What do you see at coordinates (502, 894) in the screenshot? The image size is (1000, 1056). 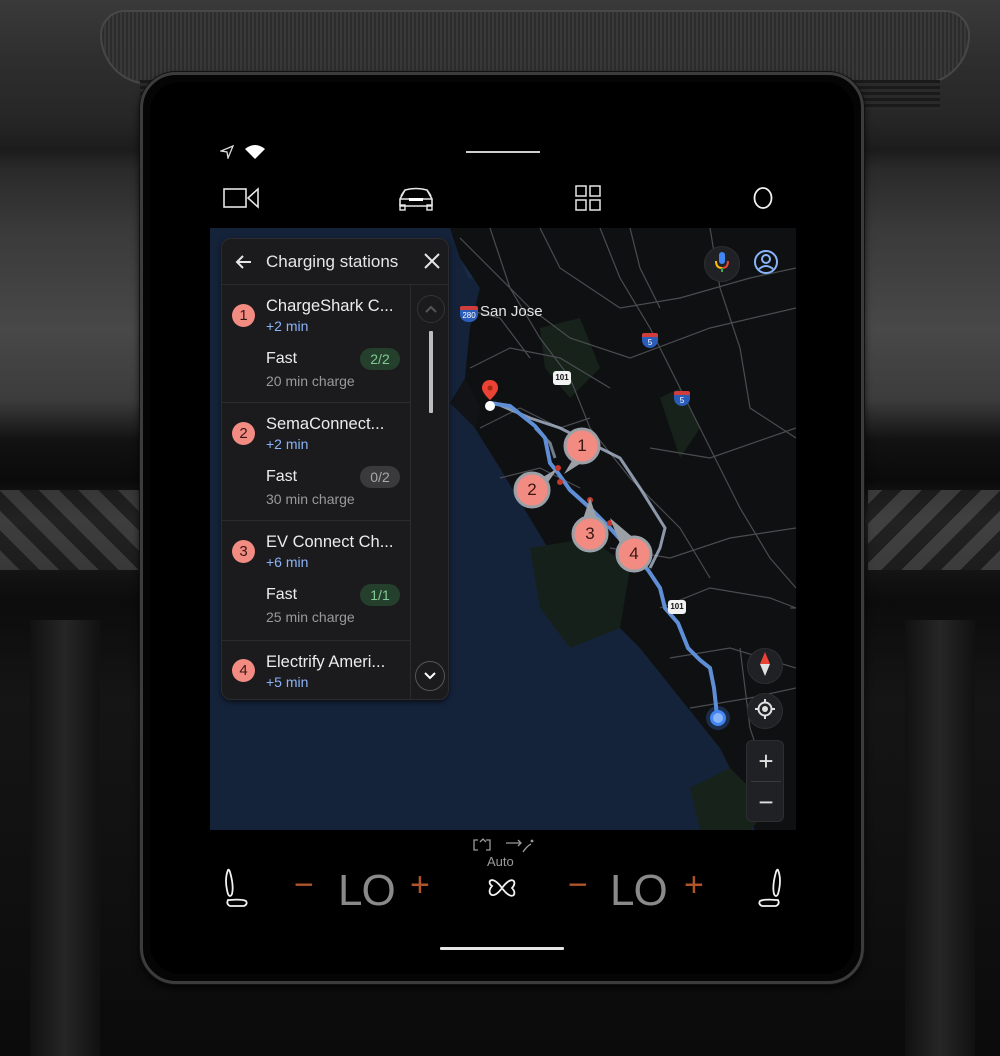 I see `fan-icon` at bounding box center [502, 894].